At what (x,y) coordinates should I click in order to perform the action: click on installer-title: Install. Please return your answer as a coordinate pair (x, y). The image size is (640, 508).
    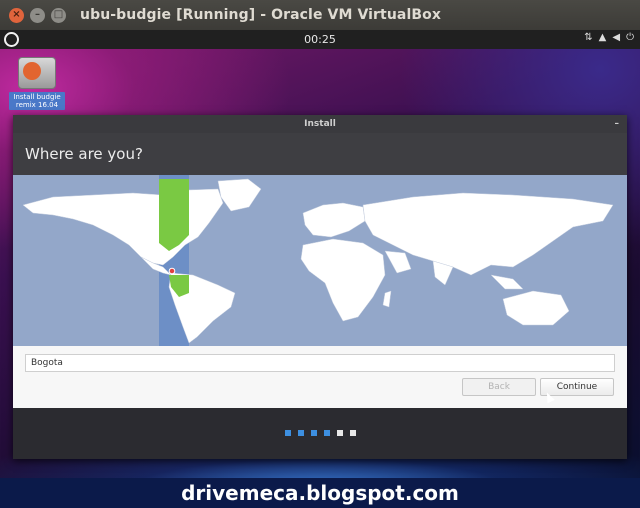
    Looking at the image, I should click on (320, 124).